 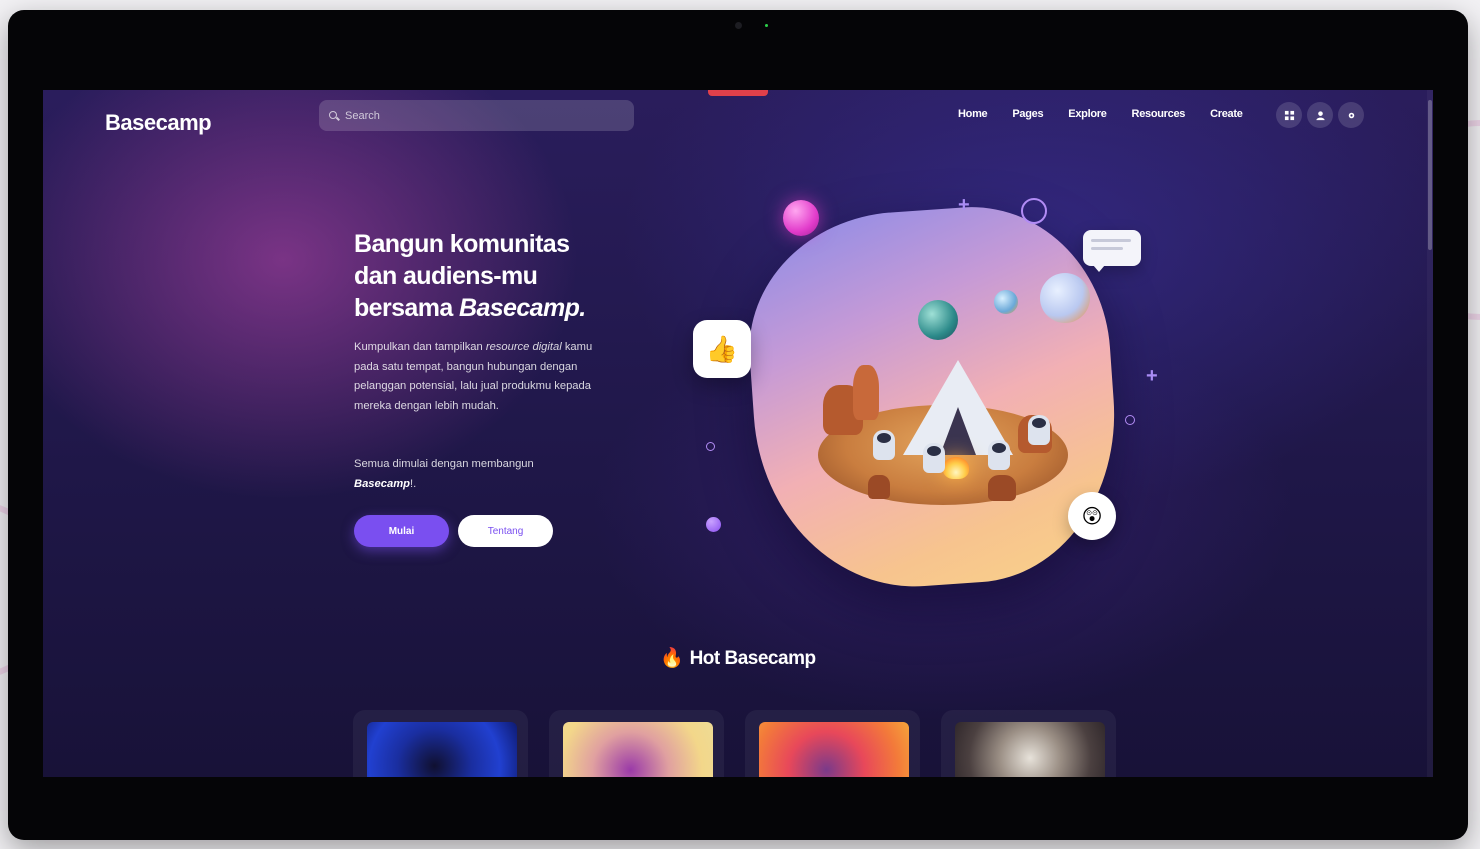 I want to click on hero-title-line: dan audiens-mu, so click(x=446, y=276).